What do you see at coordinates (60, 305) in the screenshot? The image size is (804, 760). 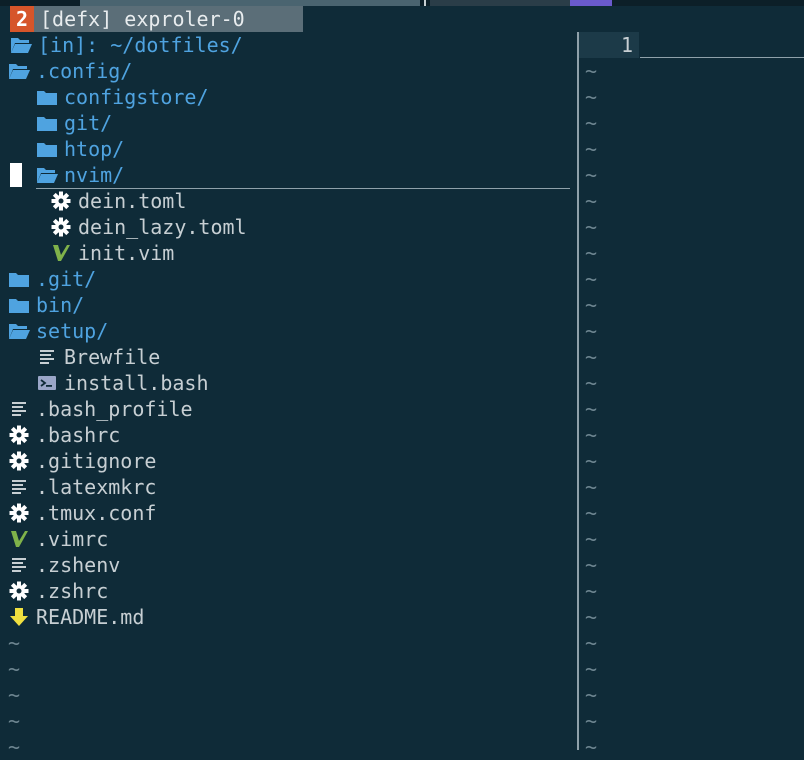 I see `tree-item-label: bin/` at bounding box center [60, 305].